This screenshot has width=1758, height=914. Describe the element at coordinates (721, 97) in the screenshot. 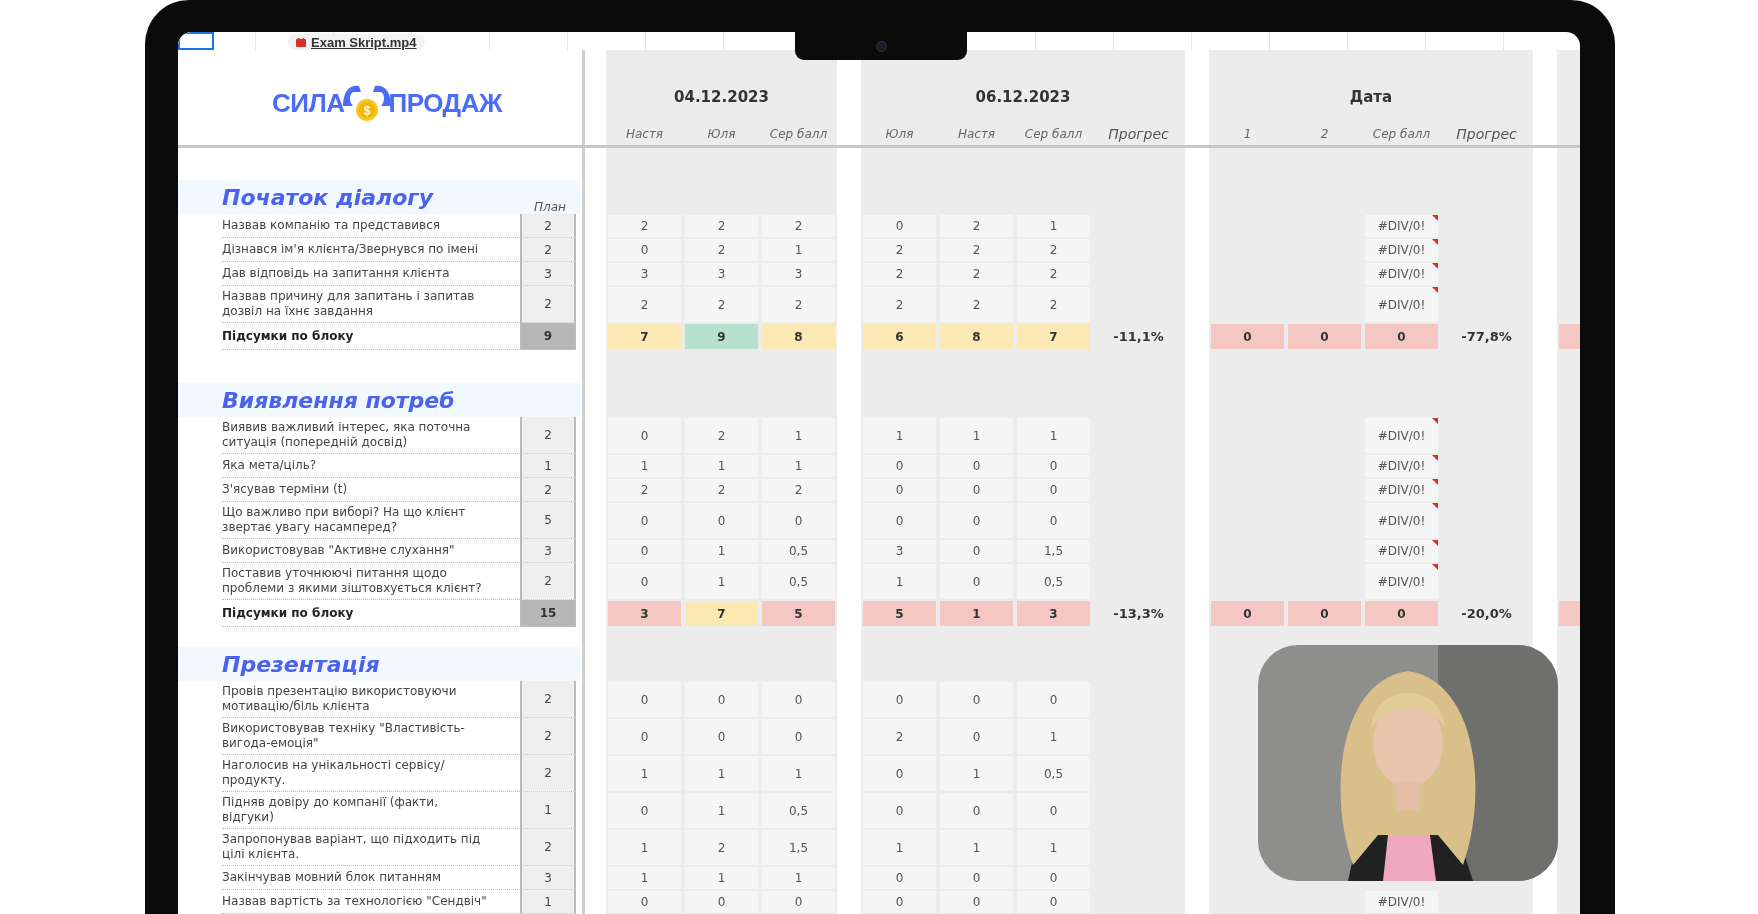

I see `date-header: 04.12.2023` at that location.